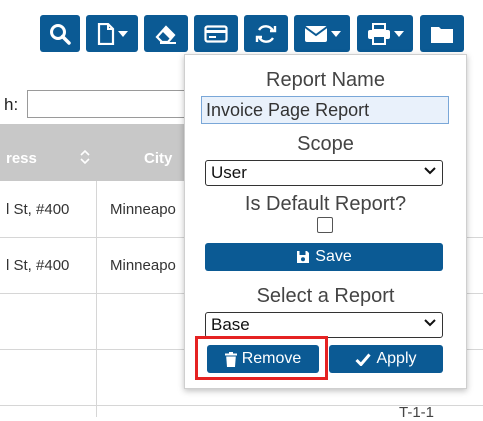  I want to click on print-button, so click(385, 33).